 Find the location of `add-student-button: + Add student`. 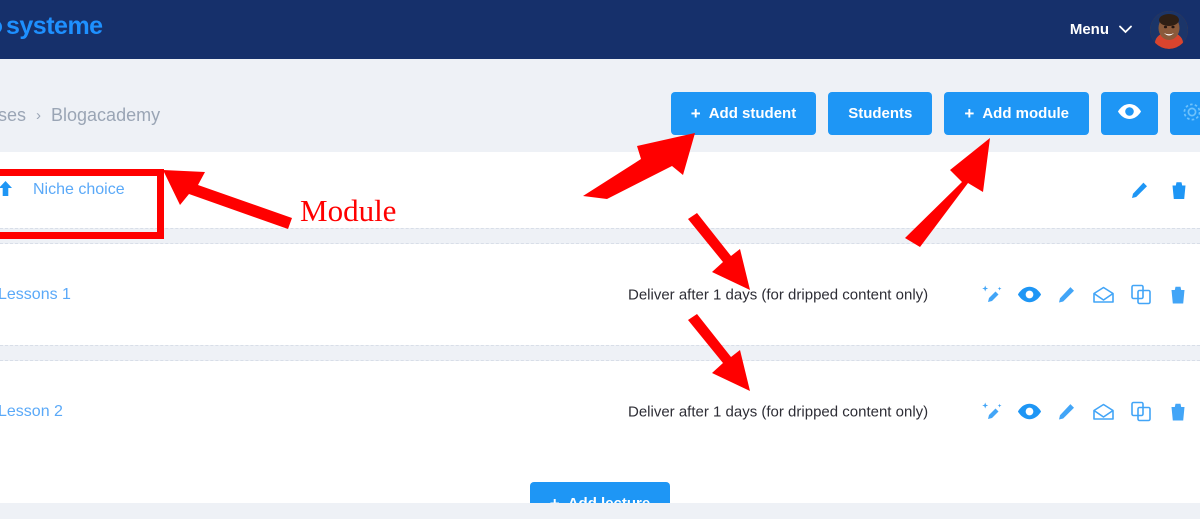

add-student-button: + Add student is located at coordinates (743, 113).